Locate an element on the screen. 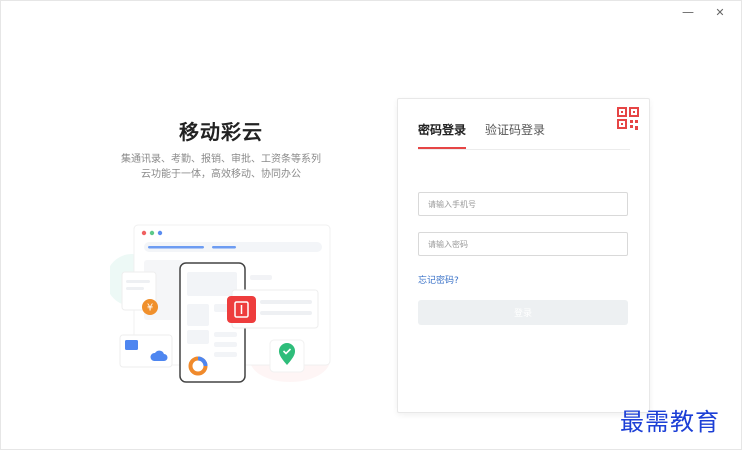 The width and height of the screenshot is (742, 450). watermark-text: 最需教育 is located at coordinates (670, 422).